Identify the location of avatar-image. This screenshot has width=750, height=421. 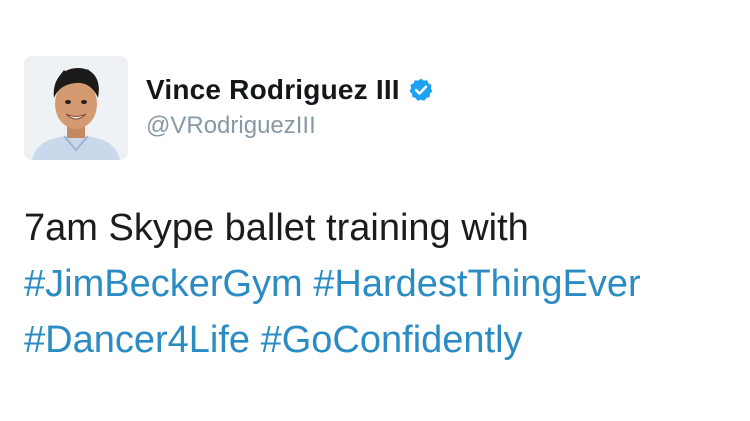
(76, 108).